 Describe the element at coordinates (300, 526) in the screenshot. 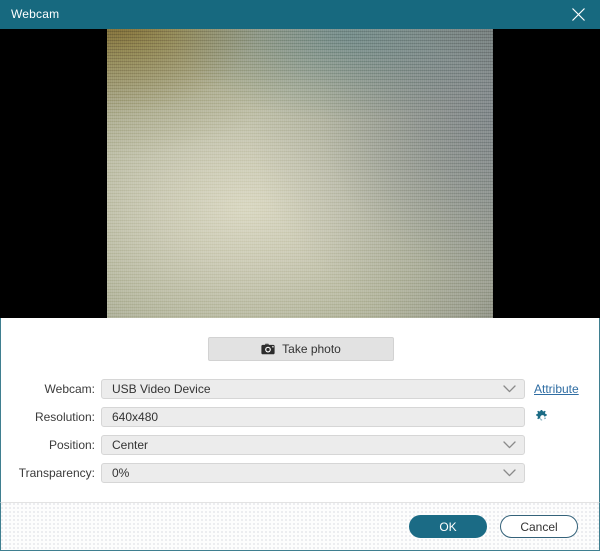

I see `dialog-footer: OK Cancel` at that location.